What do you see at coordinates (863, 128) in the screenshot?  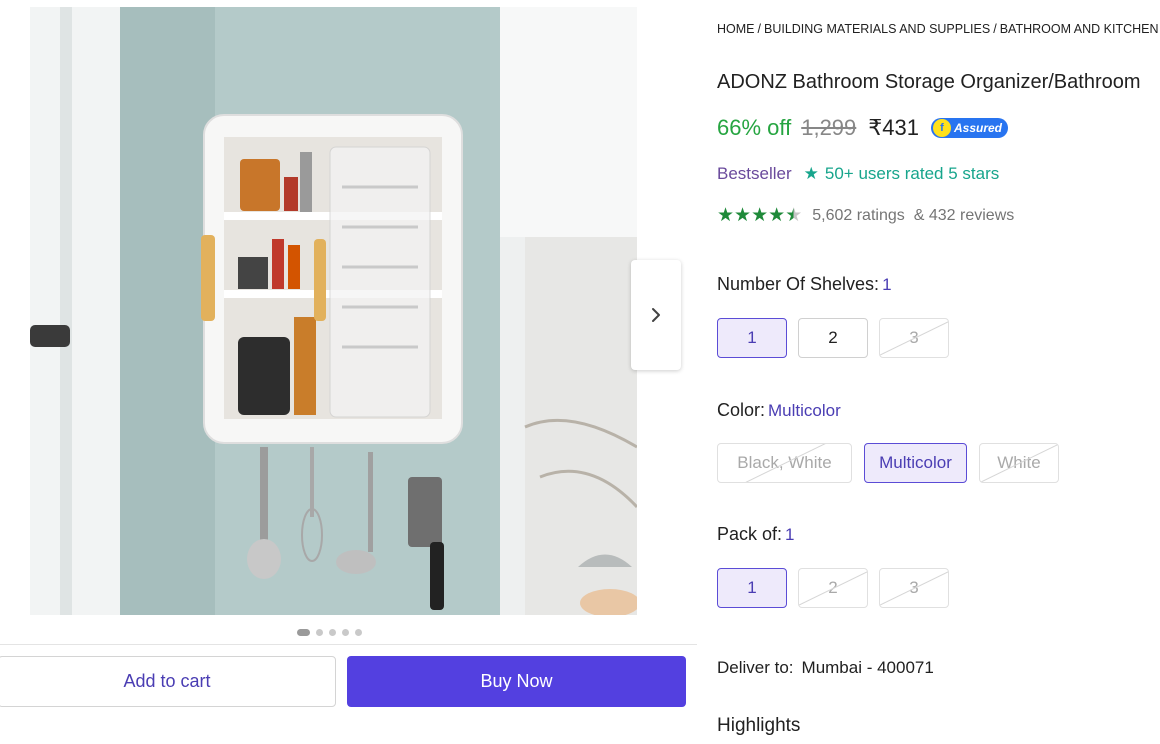 I see `price-row: 66% off 1,299 ₹431 f Assured` at bounding box center [863, 128].